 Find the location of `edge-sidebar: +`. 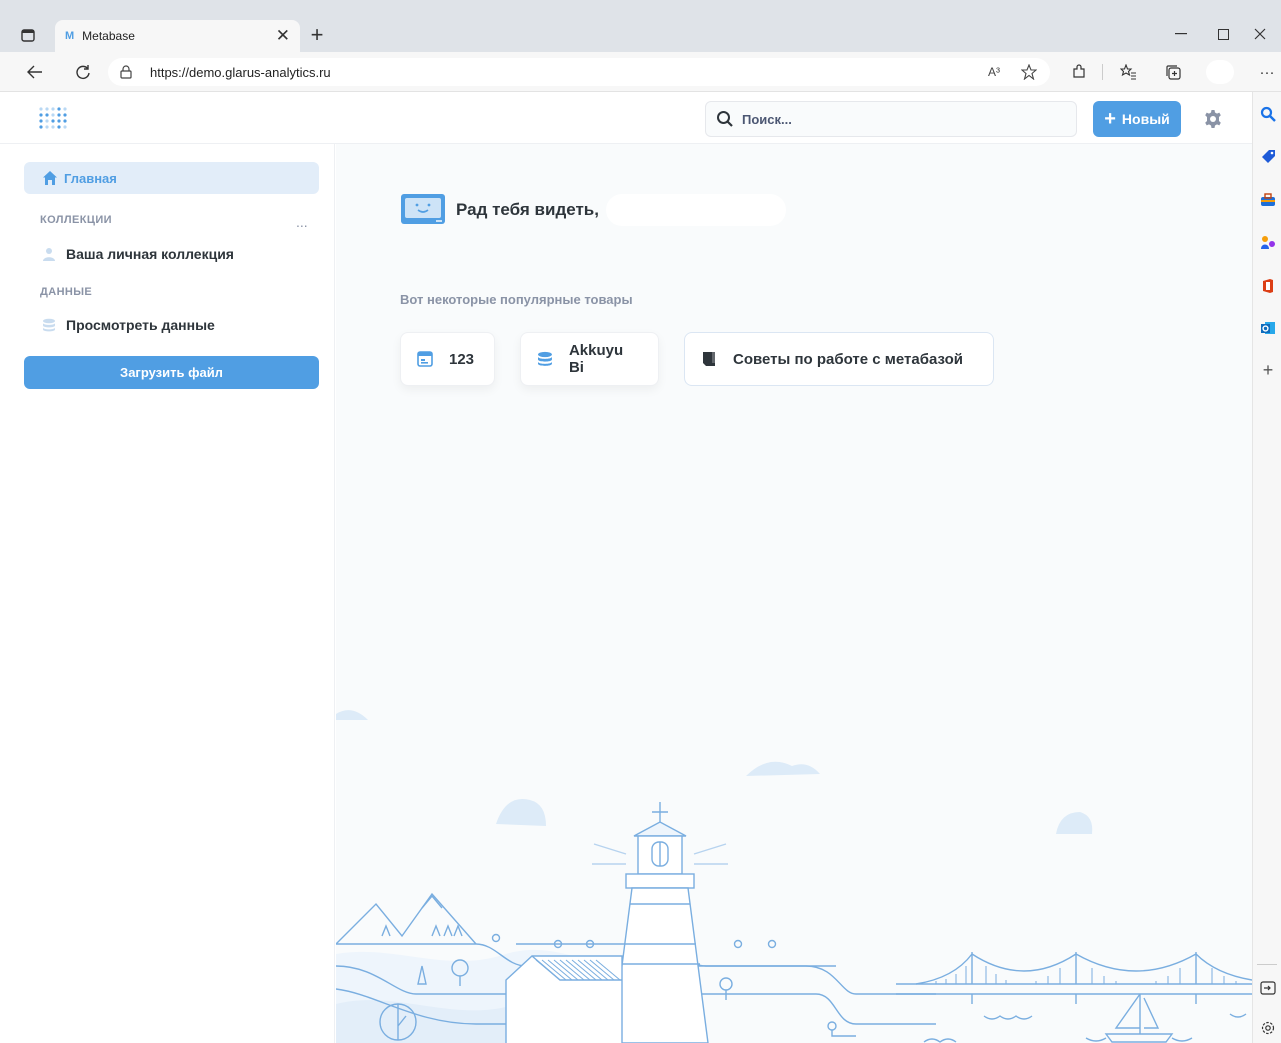

edge-sidebar: + is located at coordinates (1266, 567).